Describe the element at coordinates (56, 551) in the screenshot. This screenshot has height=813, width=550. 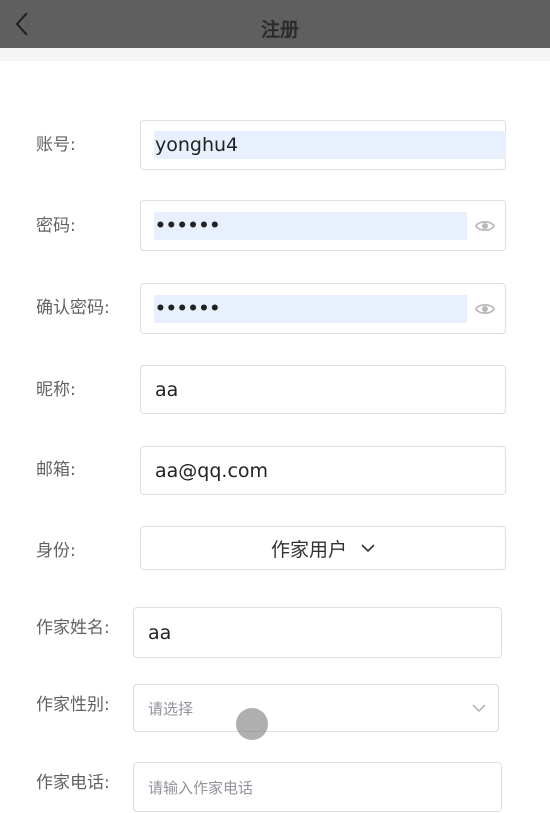
I see `identity-label: 身份:` at that location.